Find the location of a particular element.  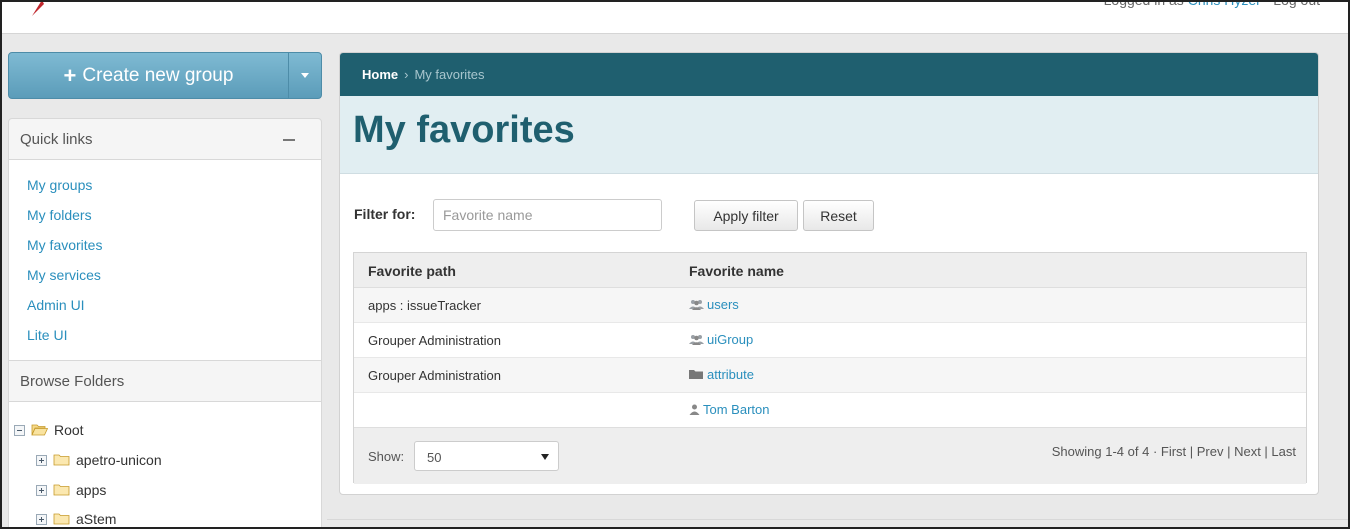

login-prefix: Logged in as is located at coordinates (1143, 4).